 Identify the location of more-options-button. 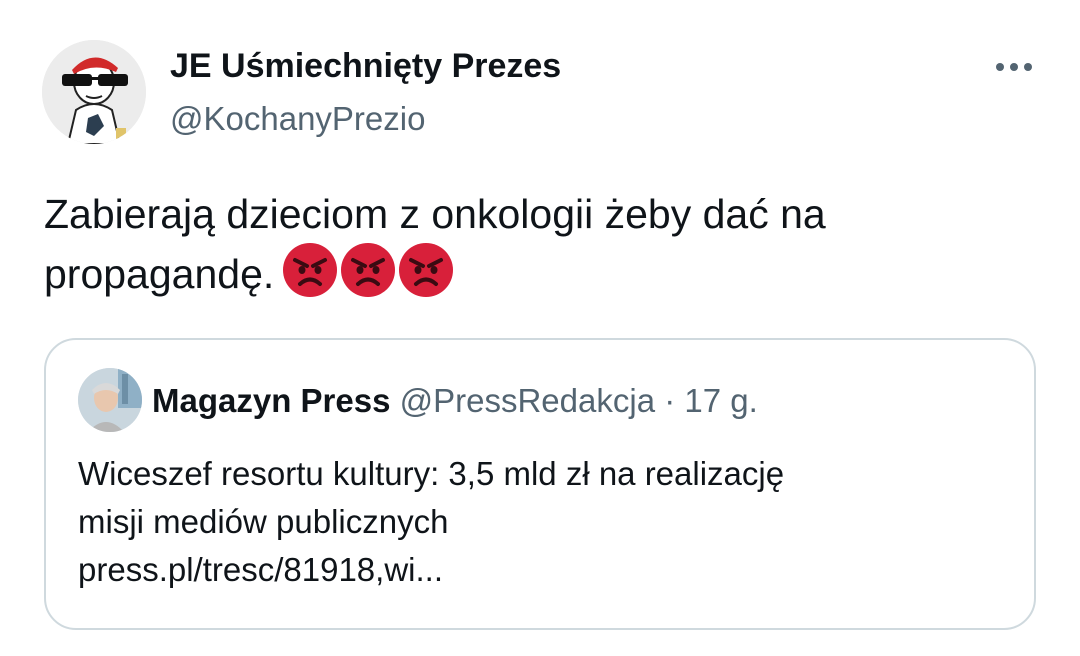
(1014, 67).